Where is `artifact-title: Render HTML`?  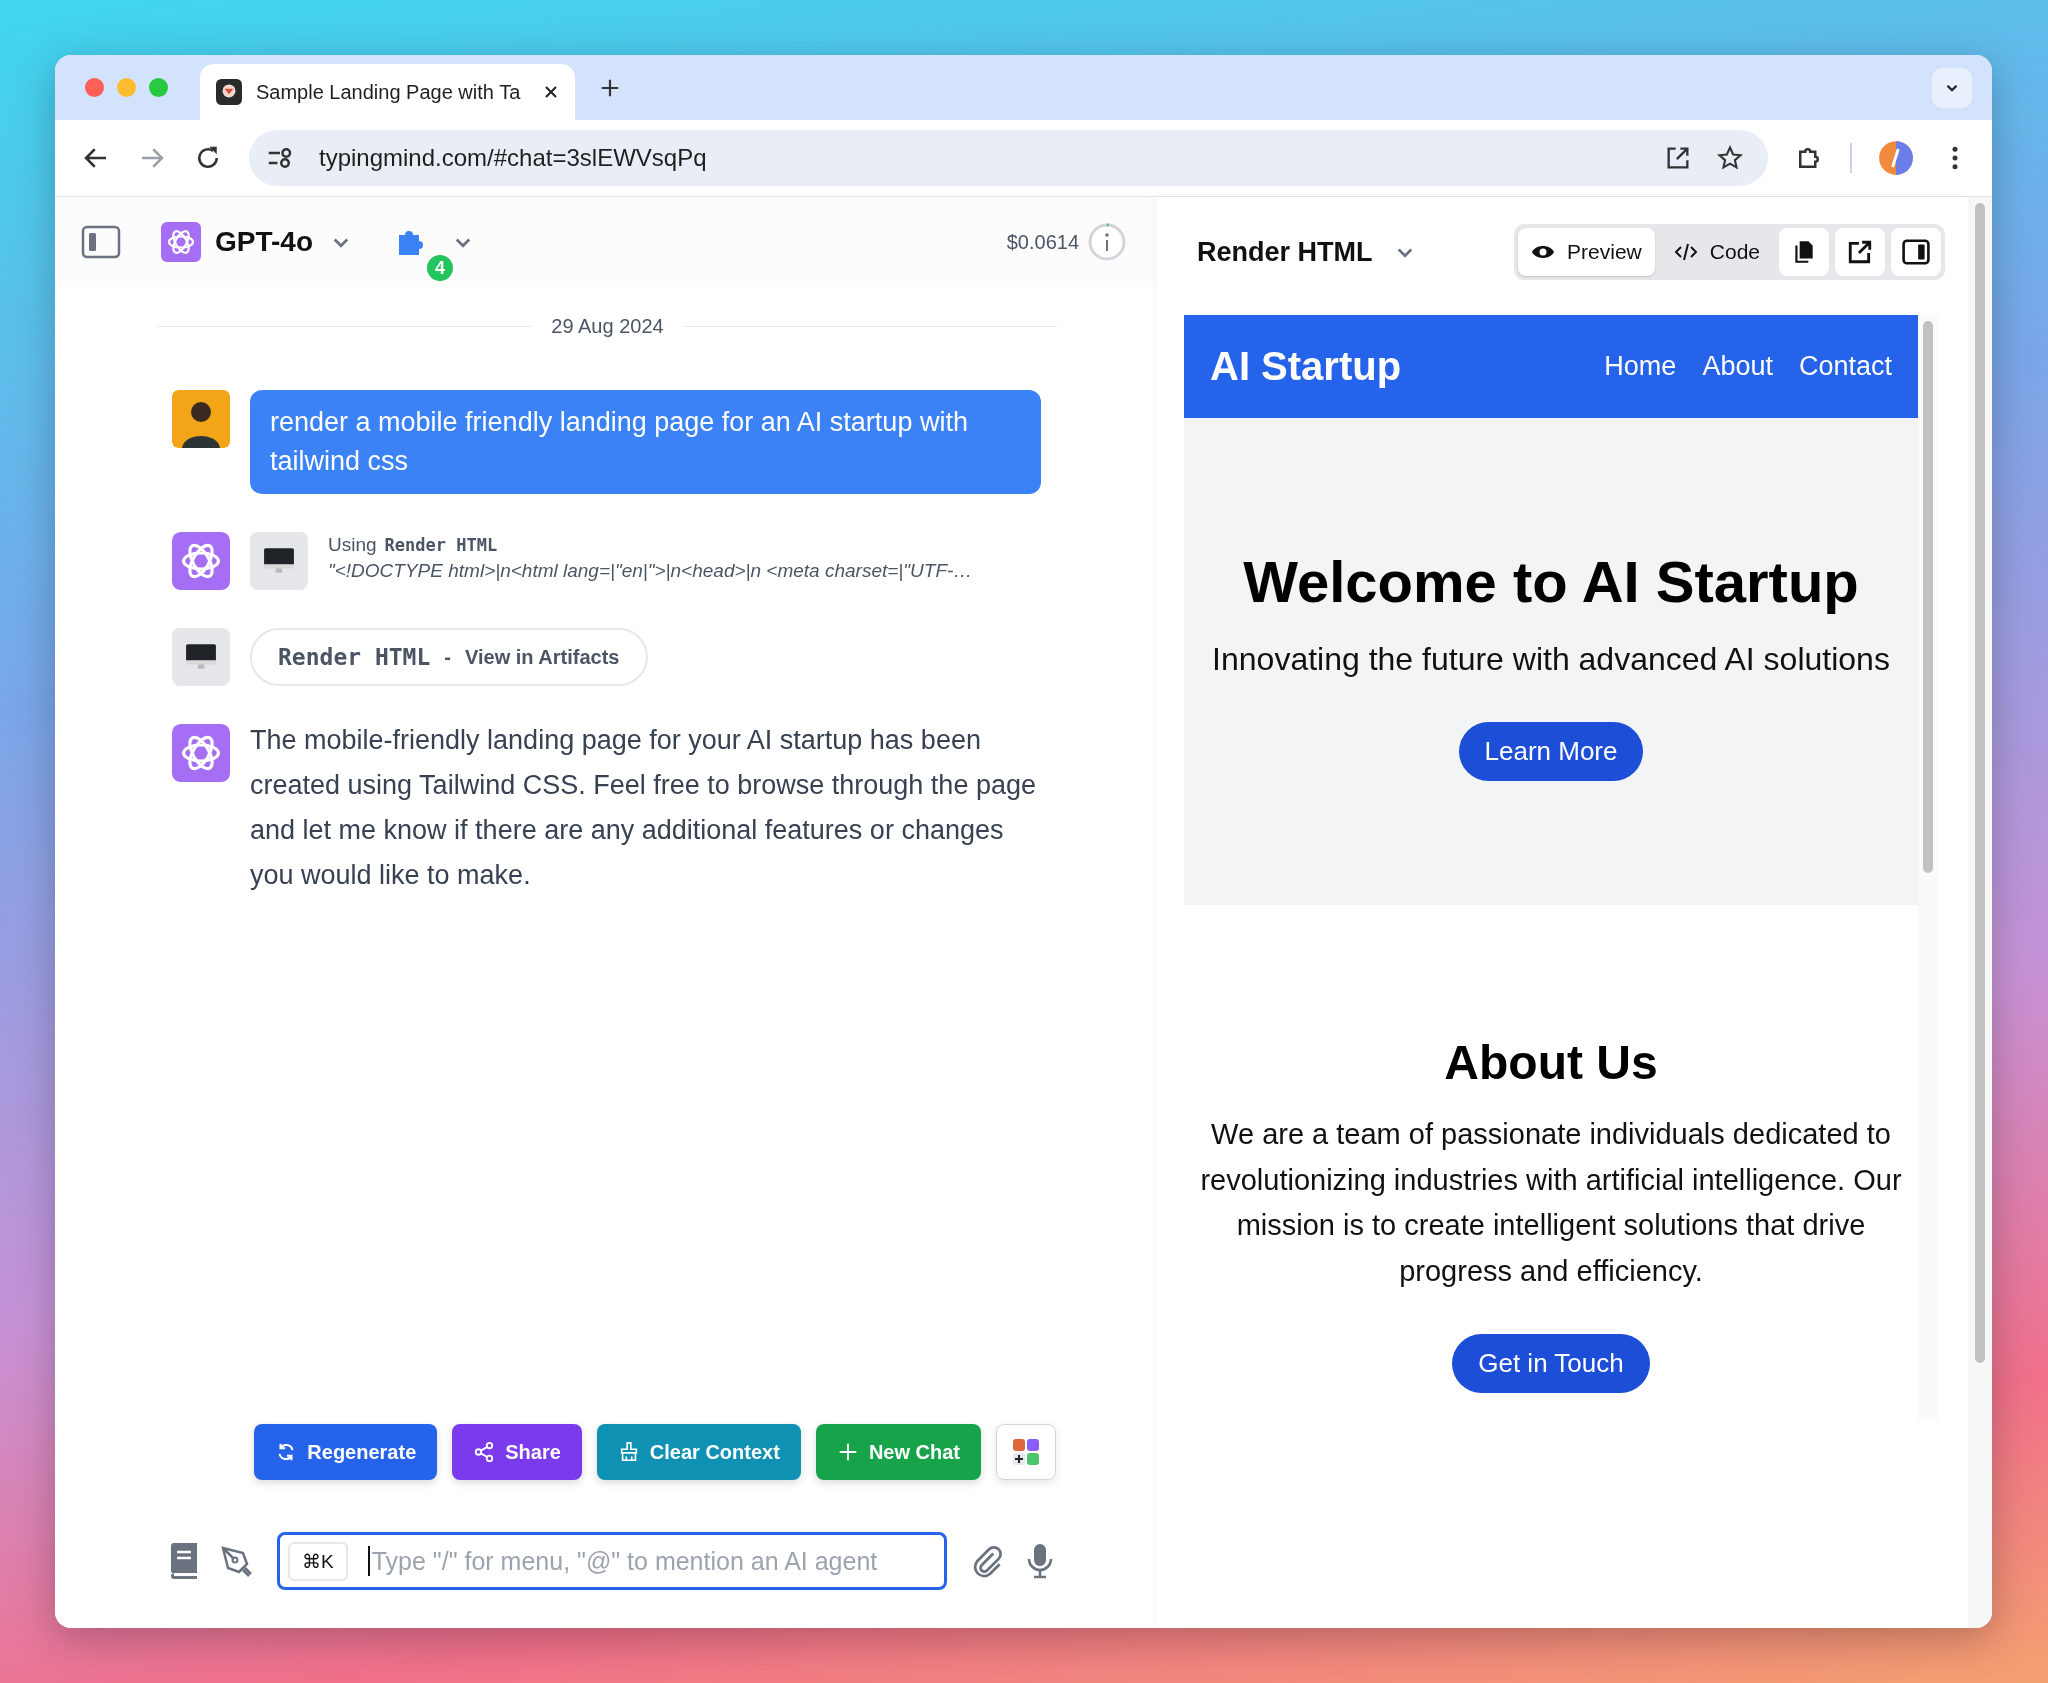 artifact-title: Render HTML is located at coordinates (1285, 252).